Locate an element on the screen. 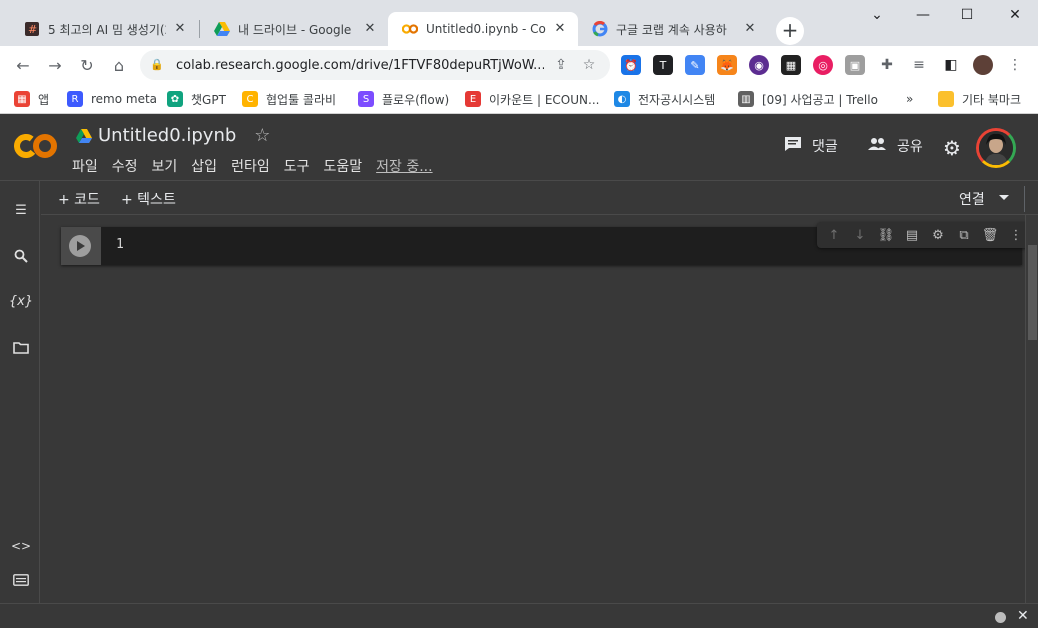 This screenshot has width=1038, height=628. search-icon is located at coordinates (21, 256).